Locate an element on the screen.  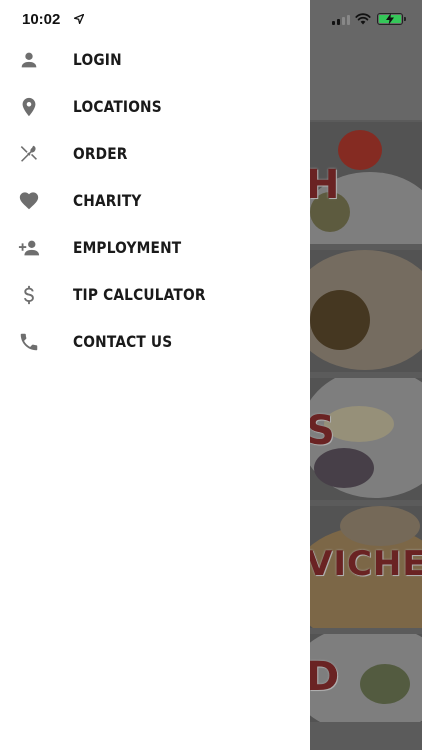
wifi-icon is located at coordinates (363, 19).